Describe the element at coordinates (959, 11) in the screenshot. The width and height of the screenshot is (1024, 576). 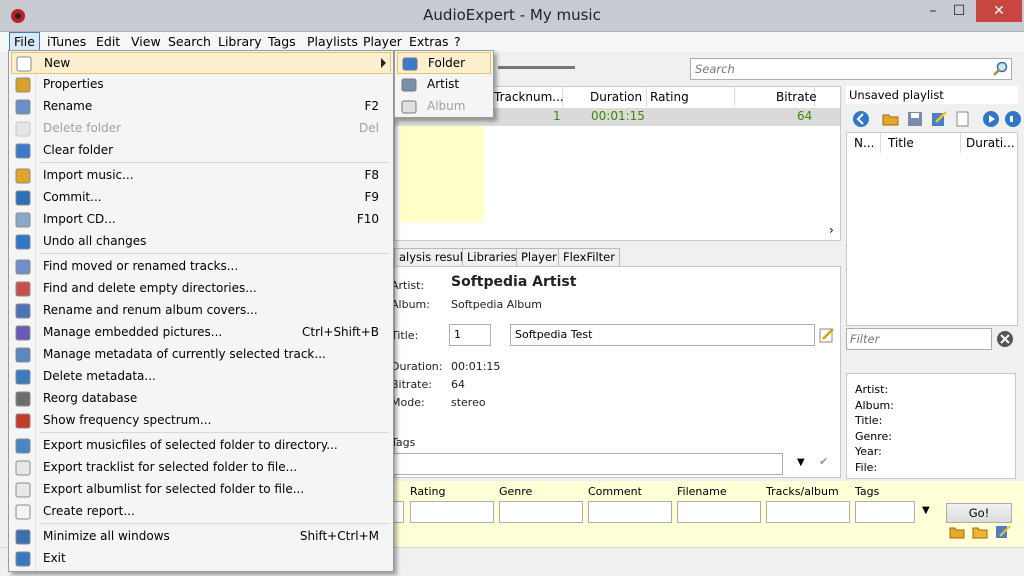
I see `maximize-button: ☐` at that location.